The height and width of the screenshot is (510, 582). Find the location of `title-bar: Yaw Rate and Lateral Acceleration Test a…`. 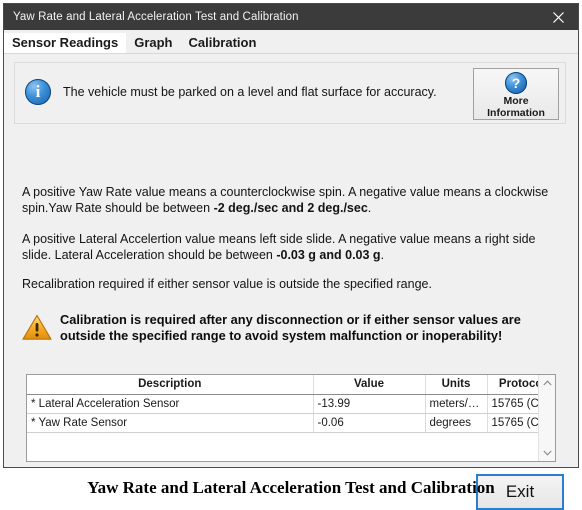

title-bar: Yaw Rate and Lateral Acceleration Test a… is located at coordinates (291, 17).